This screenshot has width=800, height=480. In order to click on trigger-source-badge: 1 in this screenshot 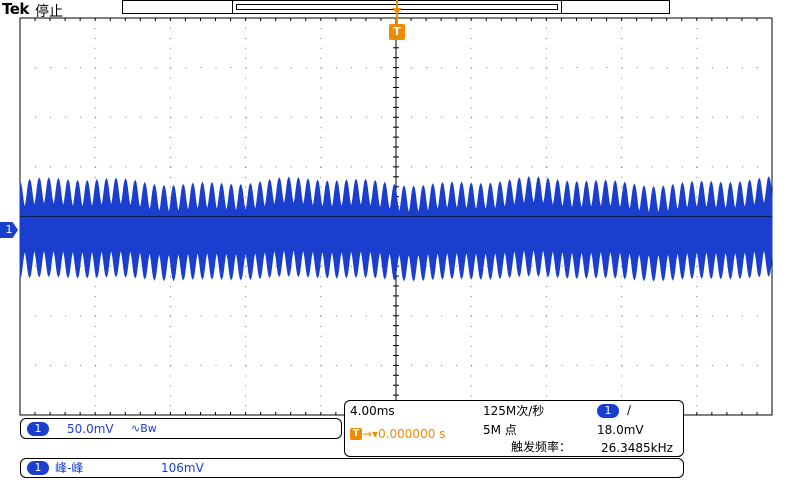, I will do `click(608, 411)`.